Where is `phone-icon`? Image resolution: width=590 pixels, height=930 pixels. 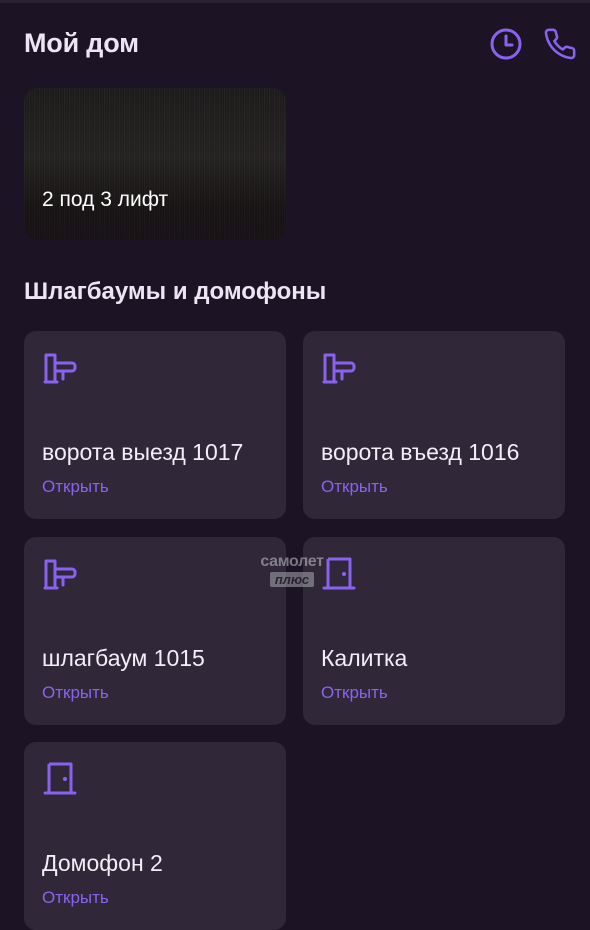
phone-icon is located at coordinates (560, 44).